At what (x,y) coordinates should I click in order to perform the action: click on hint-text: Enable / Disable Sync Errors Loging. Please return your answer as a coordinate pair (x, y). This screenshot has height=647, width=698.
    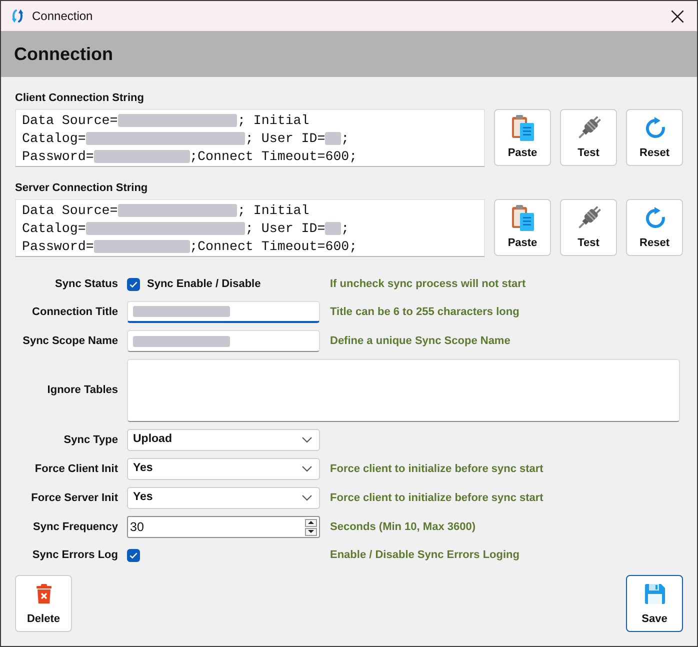
    Looking at the image, I should click on (424, 555).